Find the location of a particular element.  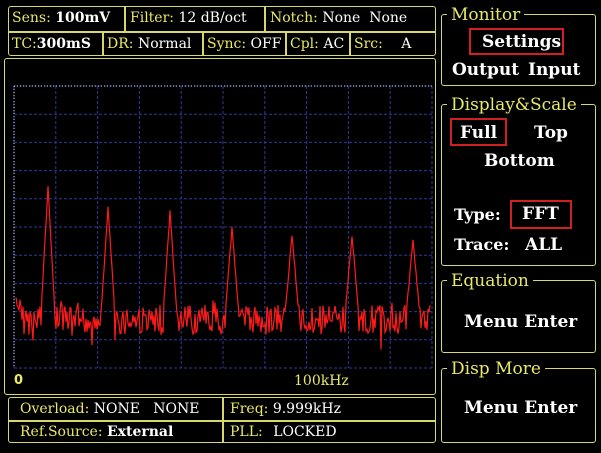

dr-value: Normal is located at coordinates (164, 44).